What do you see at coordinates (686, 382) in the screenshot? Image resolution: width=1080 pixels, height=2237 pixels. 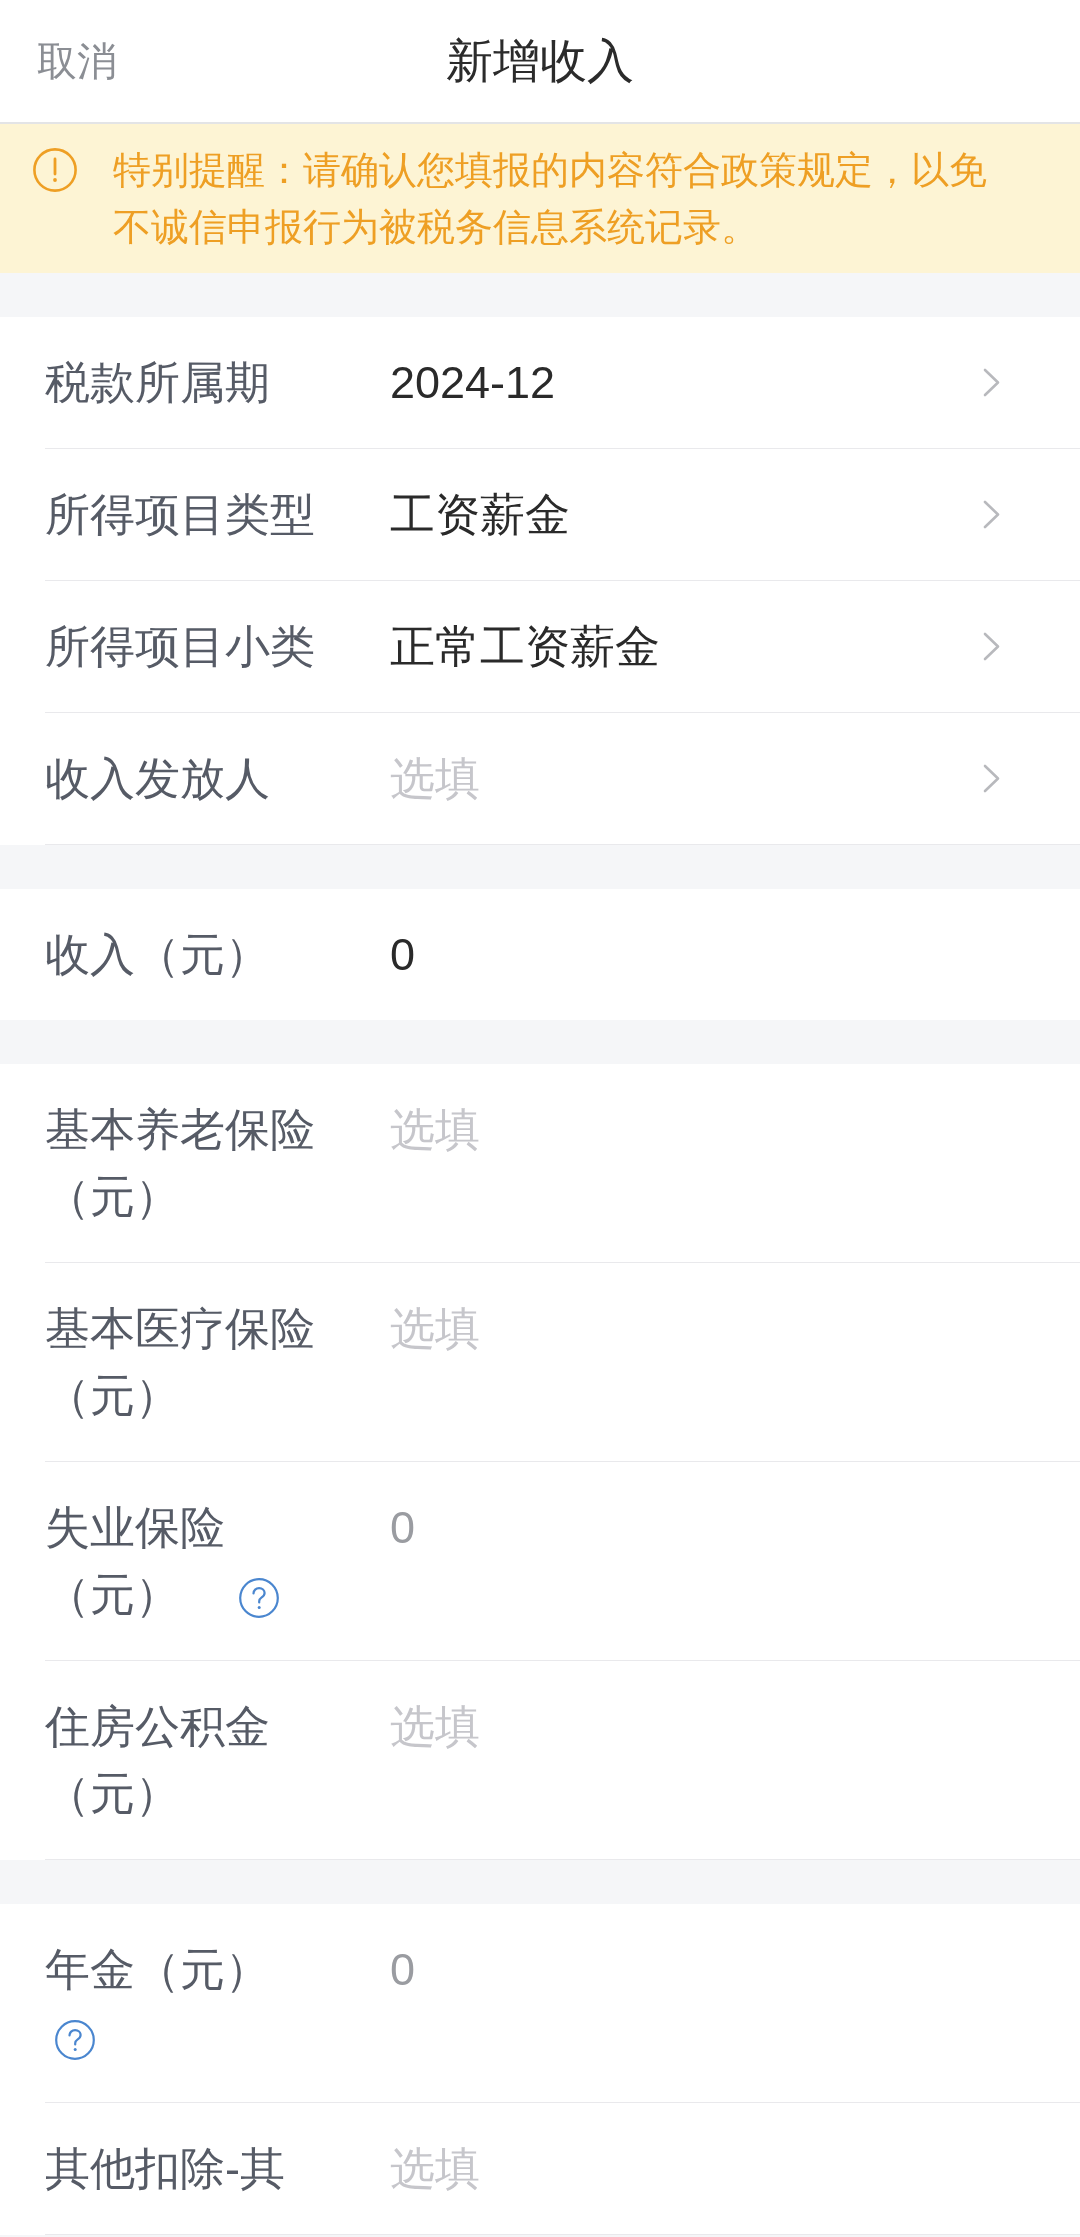 I see `select-field: 2024-12` at bounding box center [686, 382].